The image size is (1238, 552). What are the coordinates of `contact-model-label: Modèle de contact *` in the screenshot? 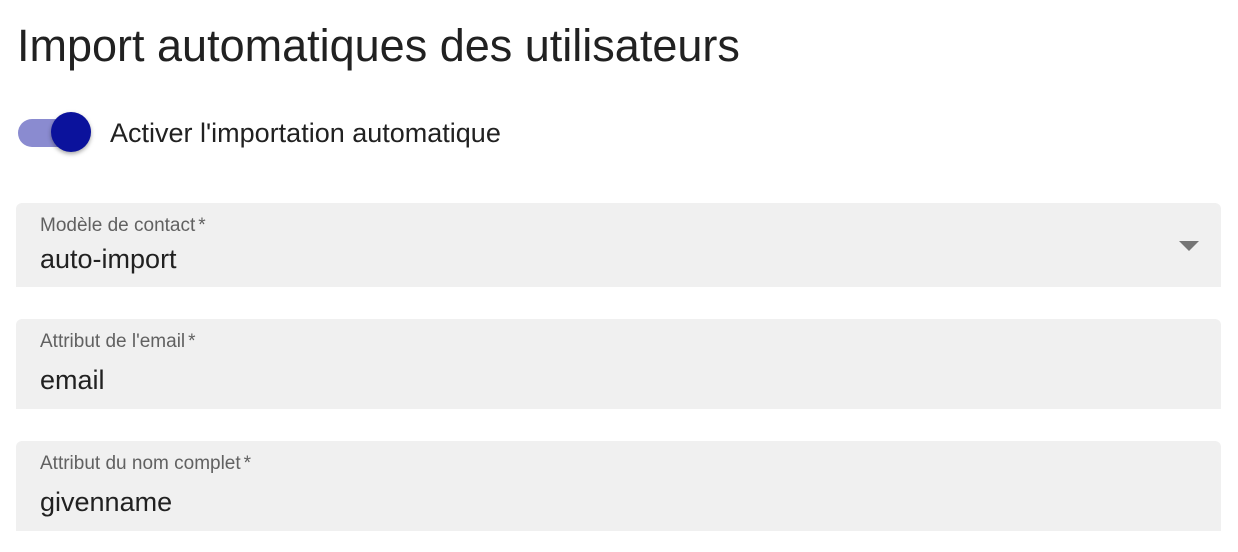 It's located at (123, 226).